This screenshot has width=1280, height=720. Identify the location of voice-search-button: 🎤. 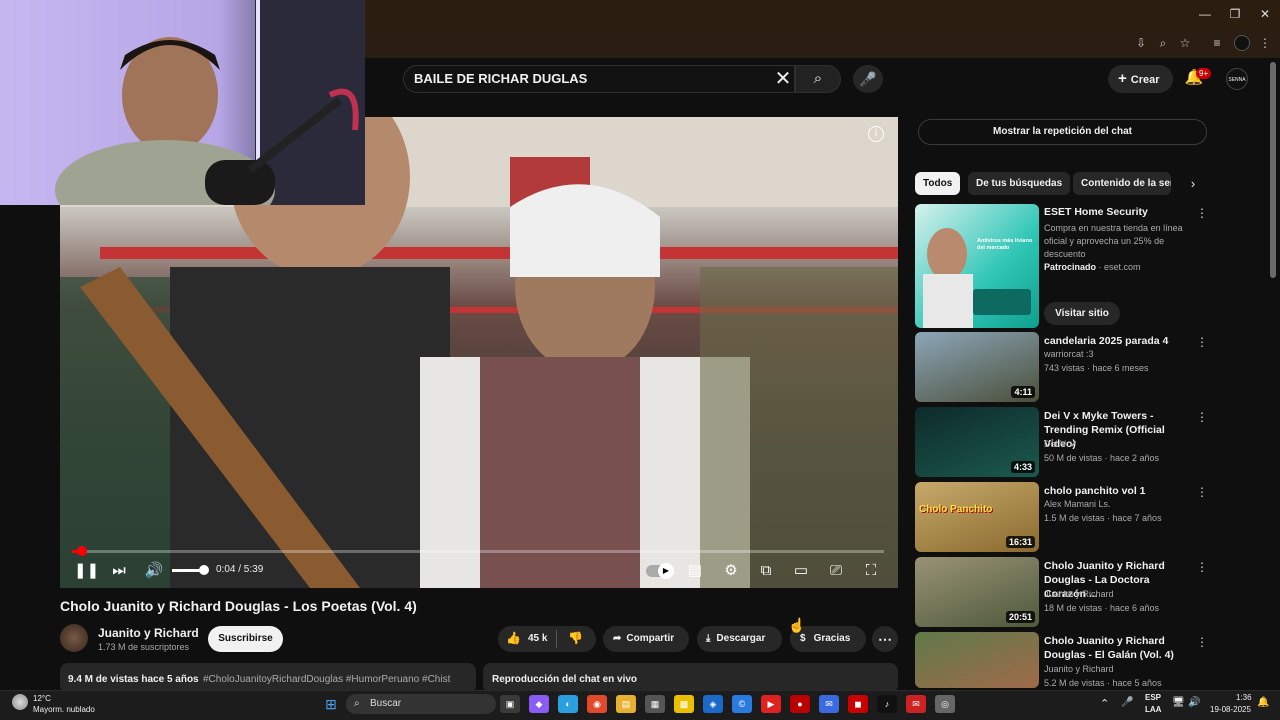
(868, 79).